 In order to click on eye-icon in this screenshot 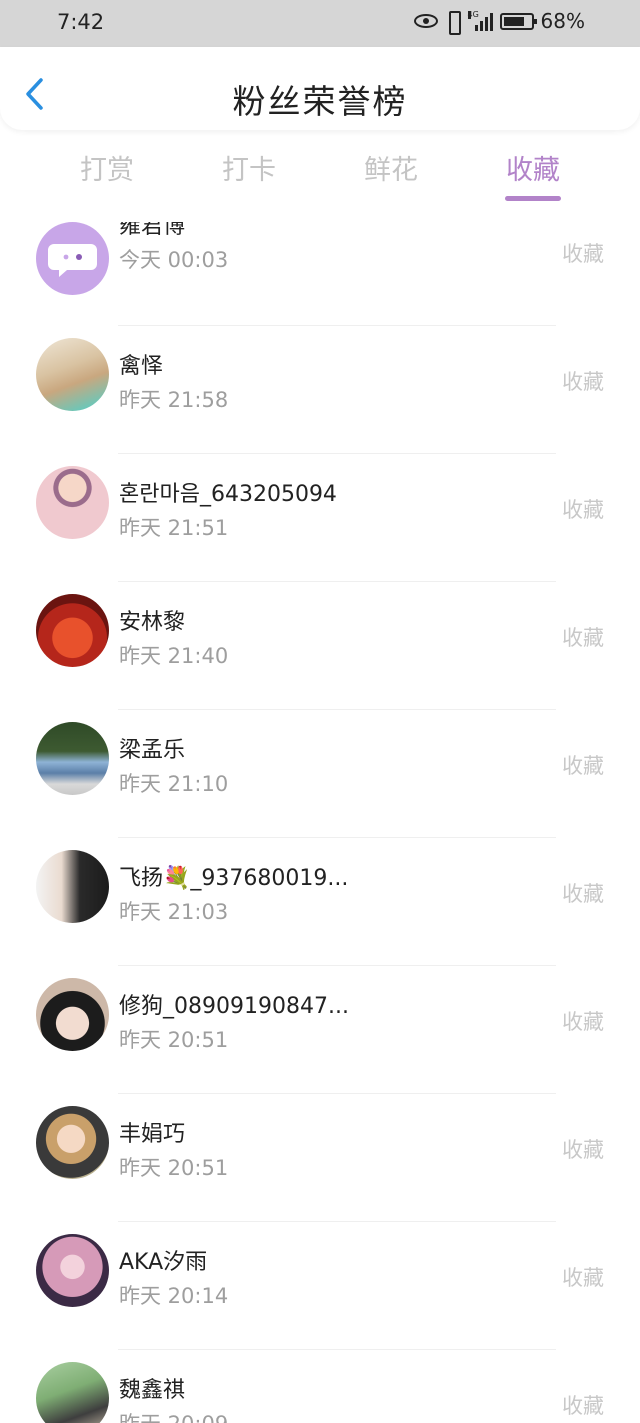, I will do `click(425, 21)`.